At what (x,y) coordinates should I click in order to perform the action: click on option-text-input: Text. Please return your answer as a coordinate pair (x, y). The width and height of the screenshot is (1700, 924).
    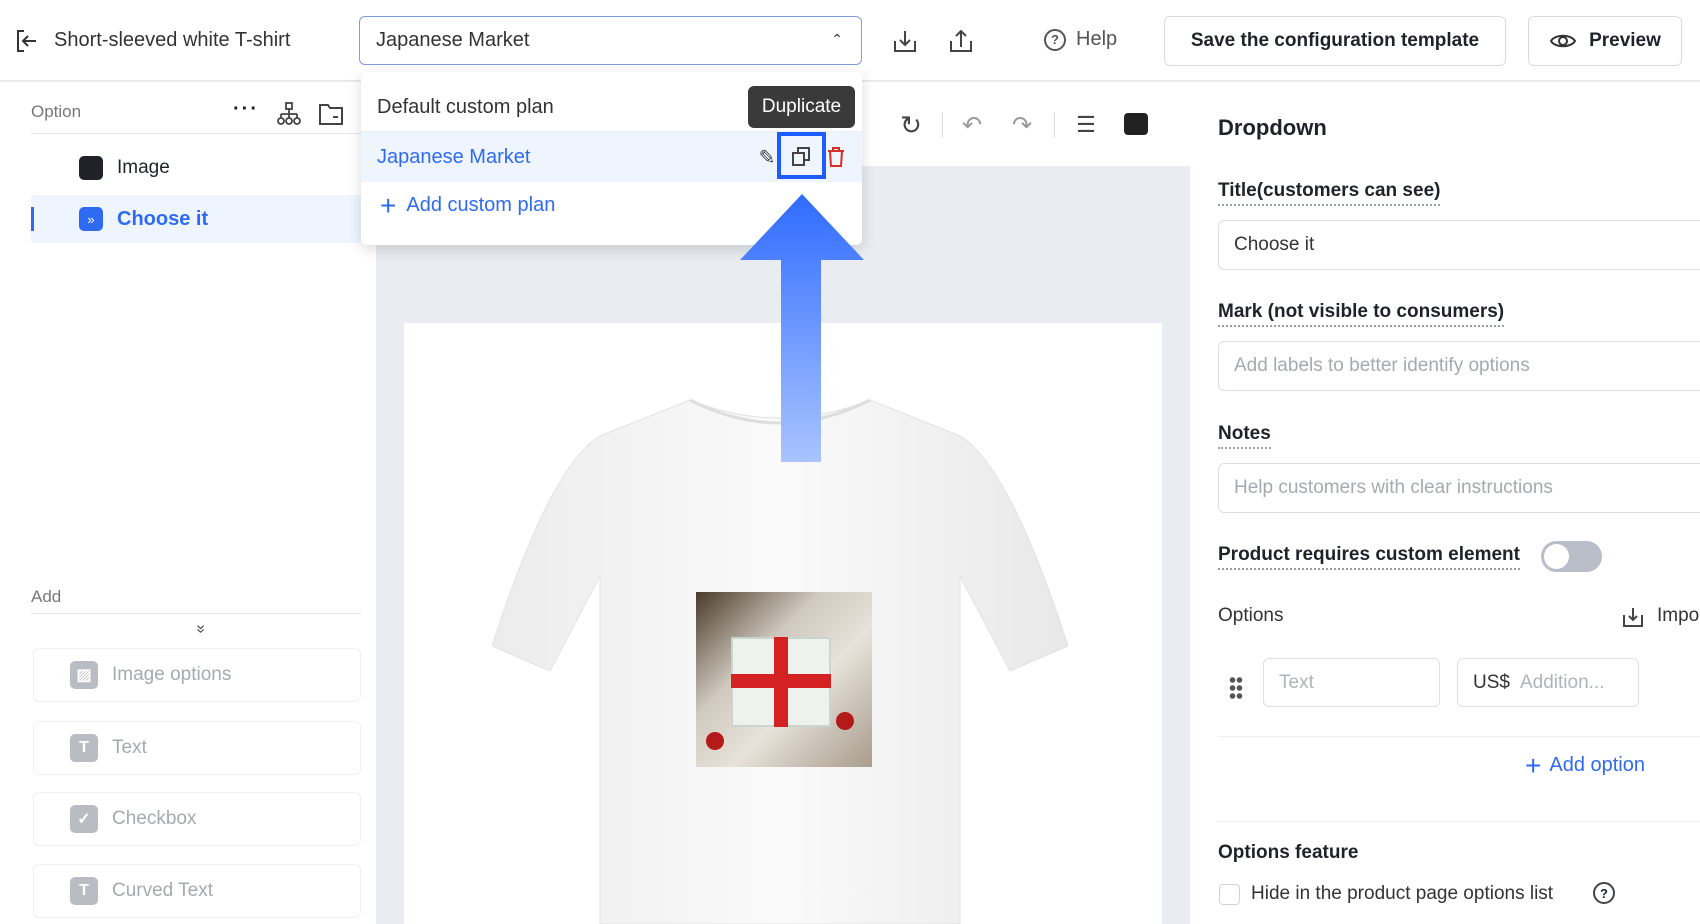
    Looking at the image, I should click on (1351, 682).